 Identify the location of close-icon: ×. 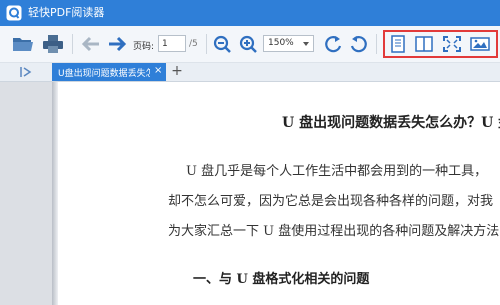
(158, 71).